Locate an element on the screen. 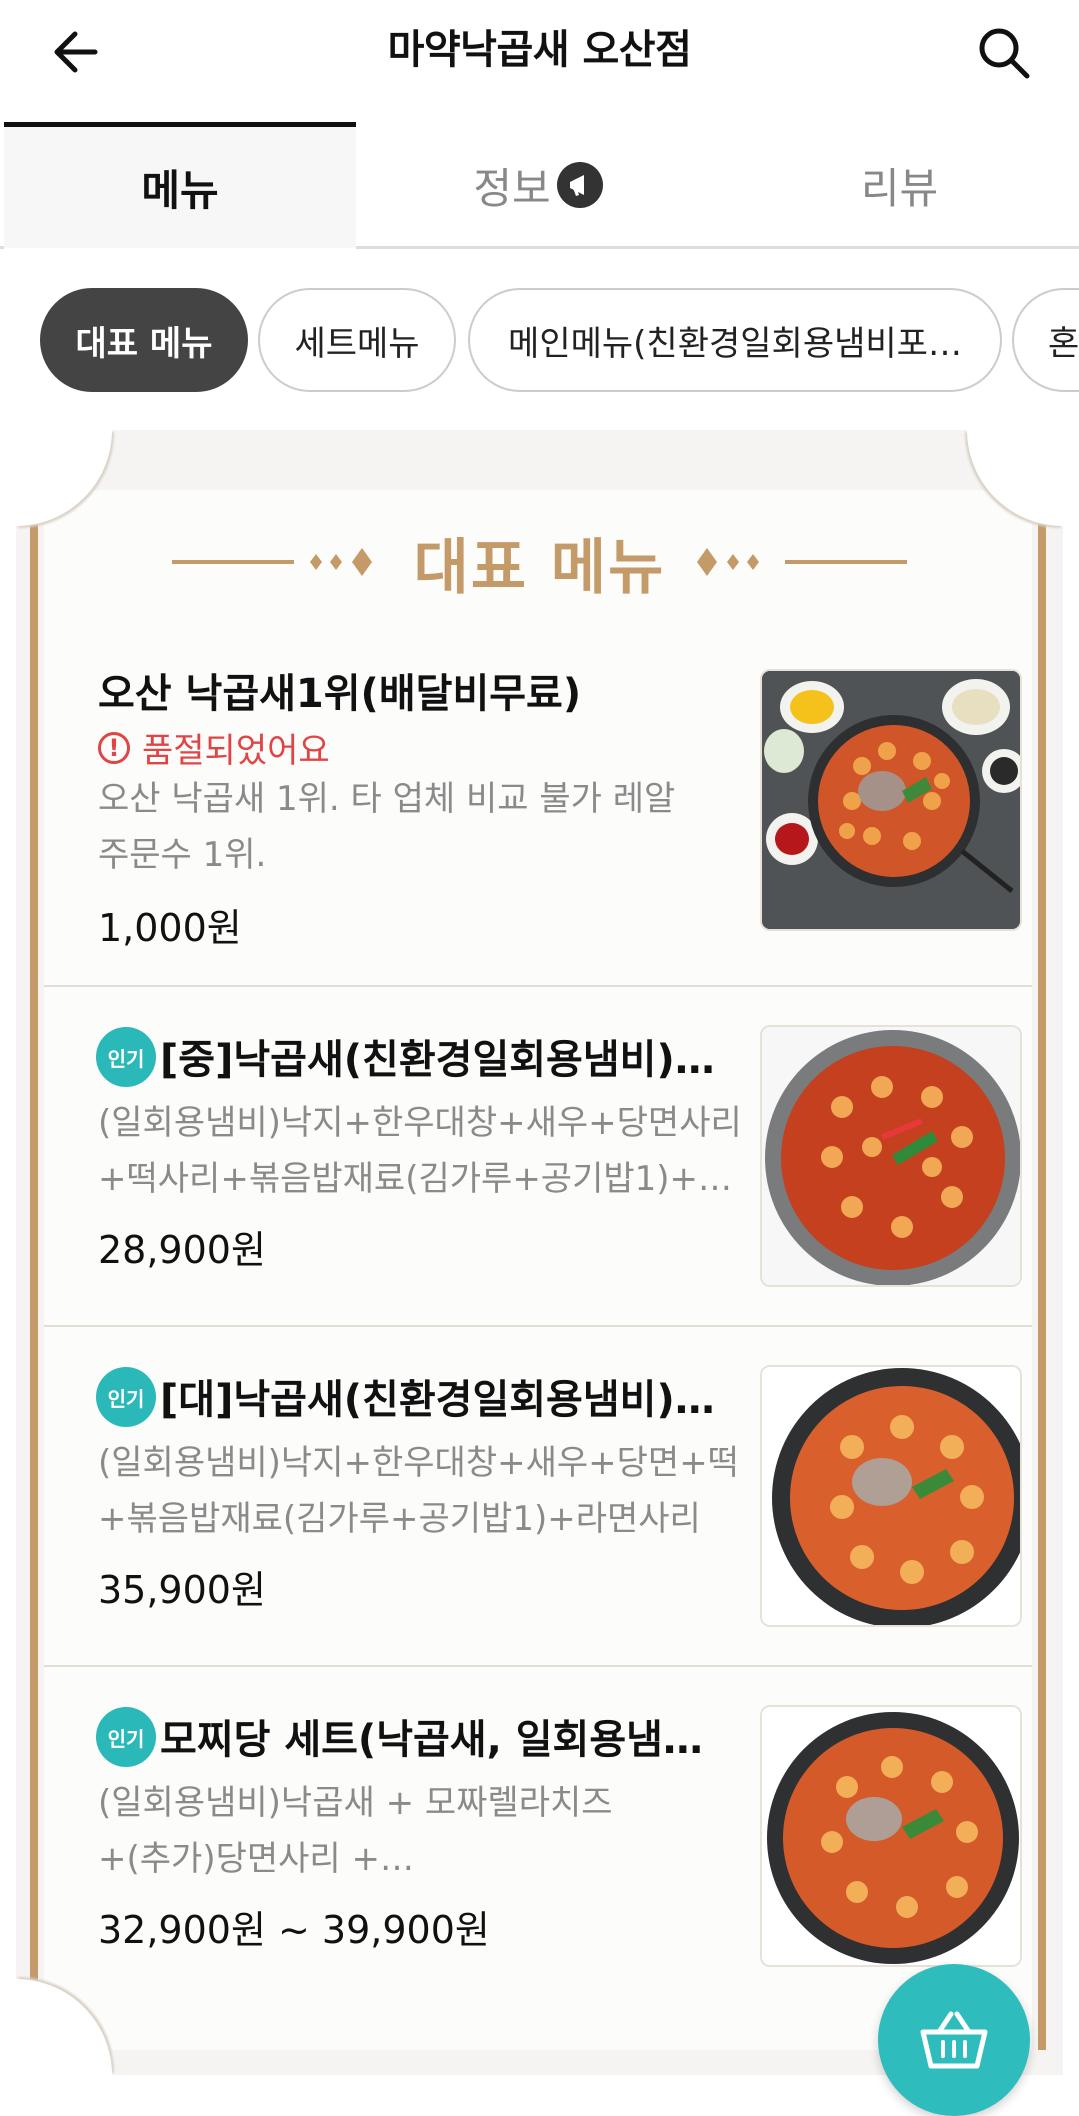 The height and width of the screenshot is (2116, 1079). chip-label: 대표 메뉴 is located at coordinates (144, 343).